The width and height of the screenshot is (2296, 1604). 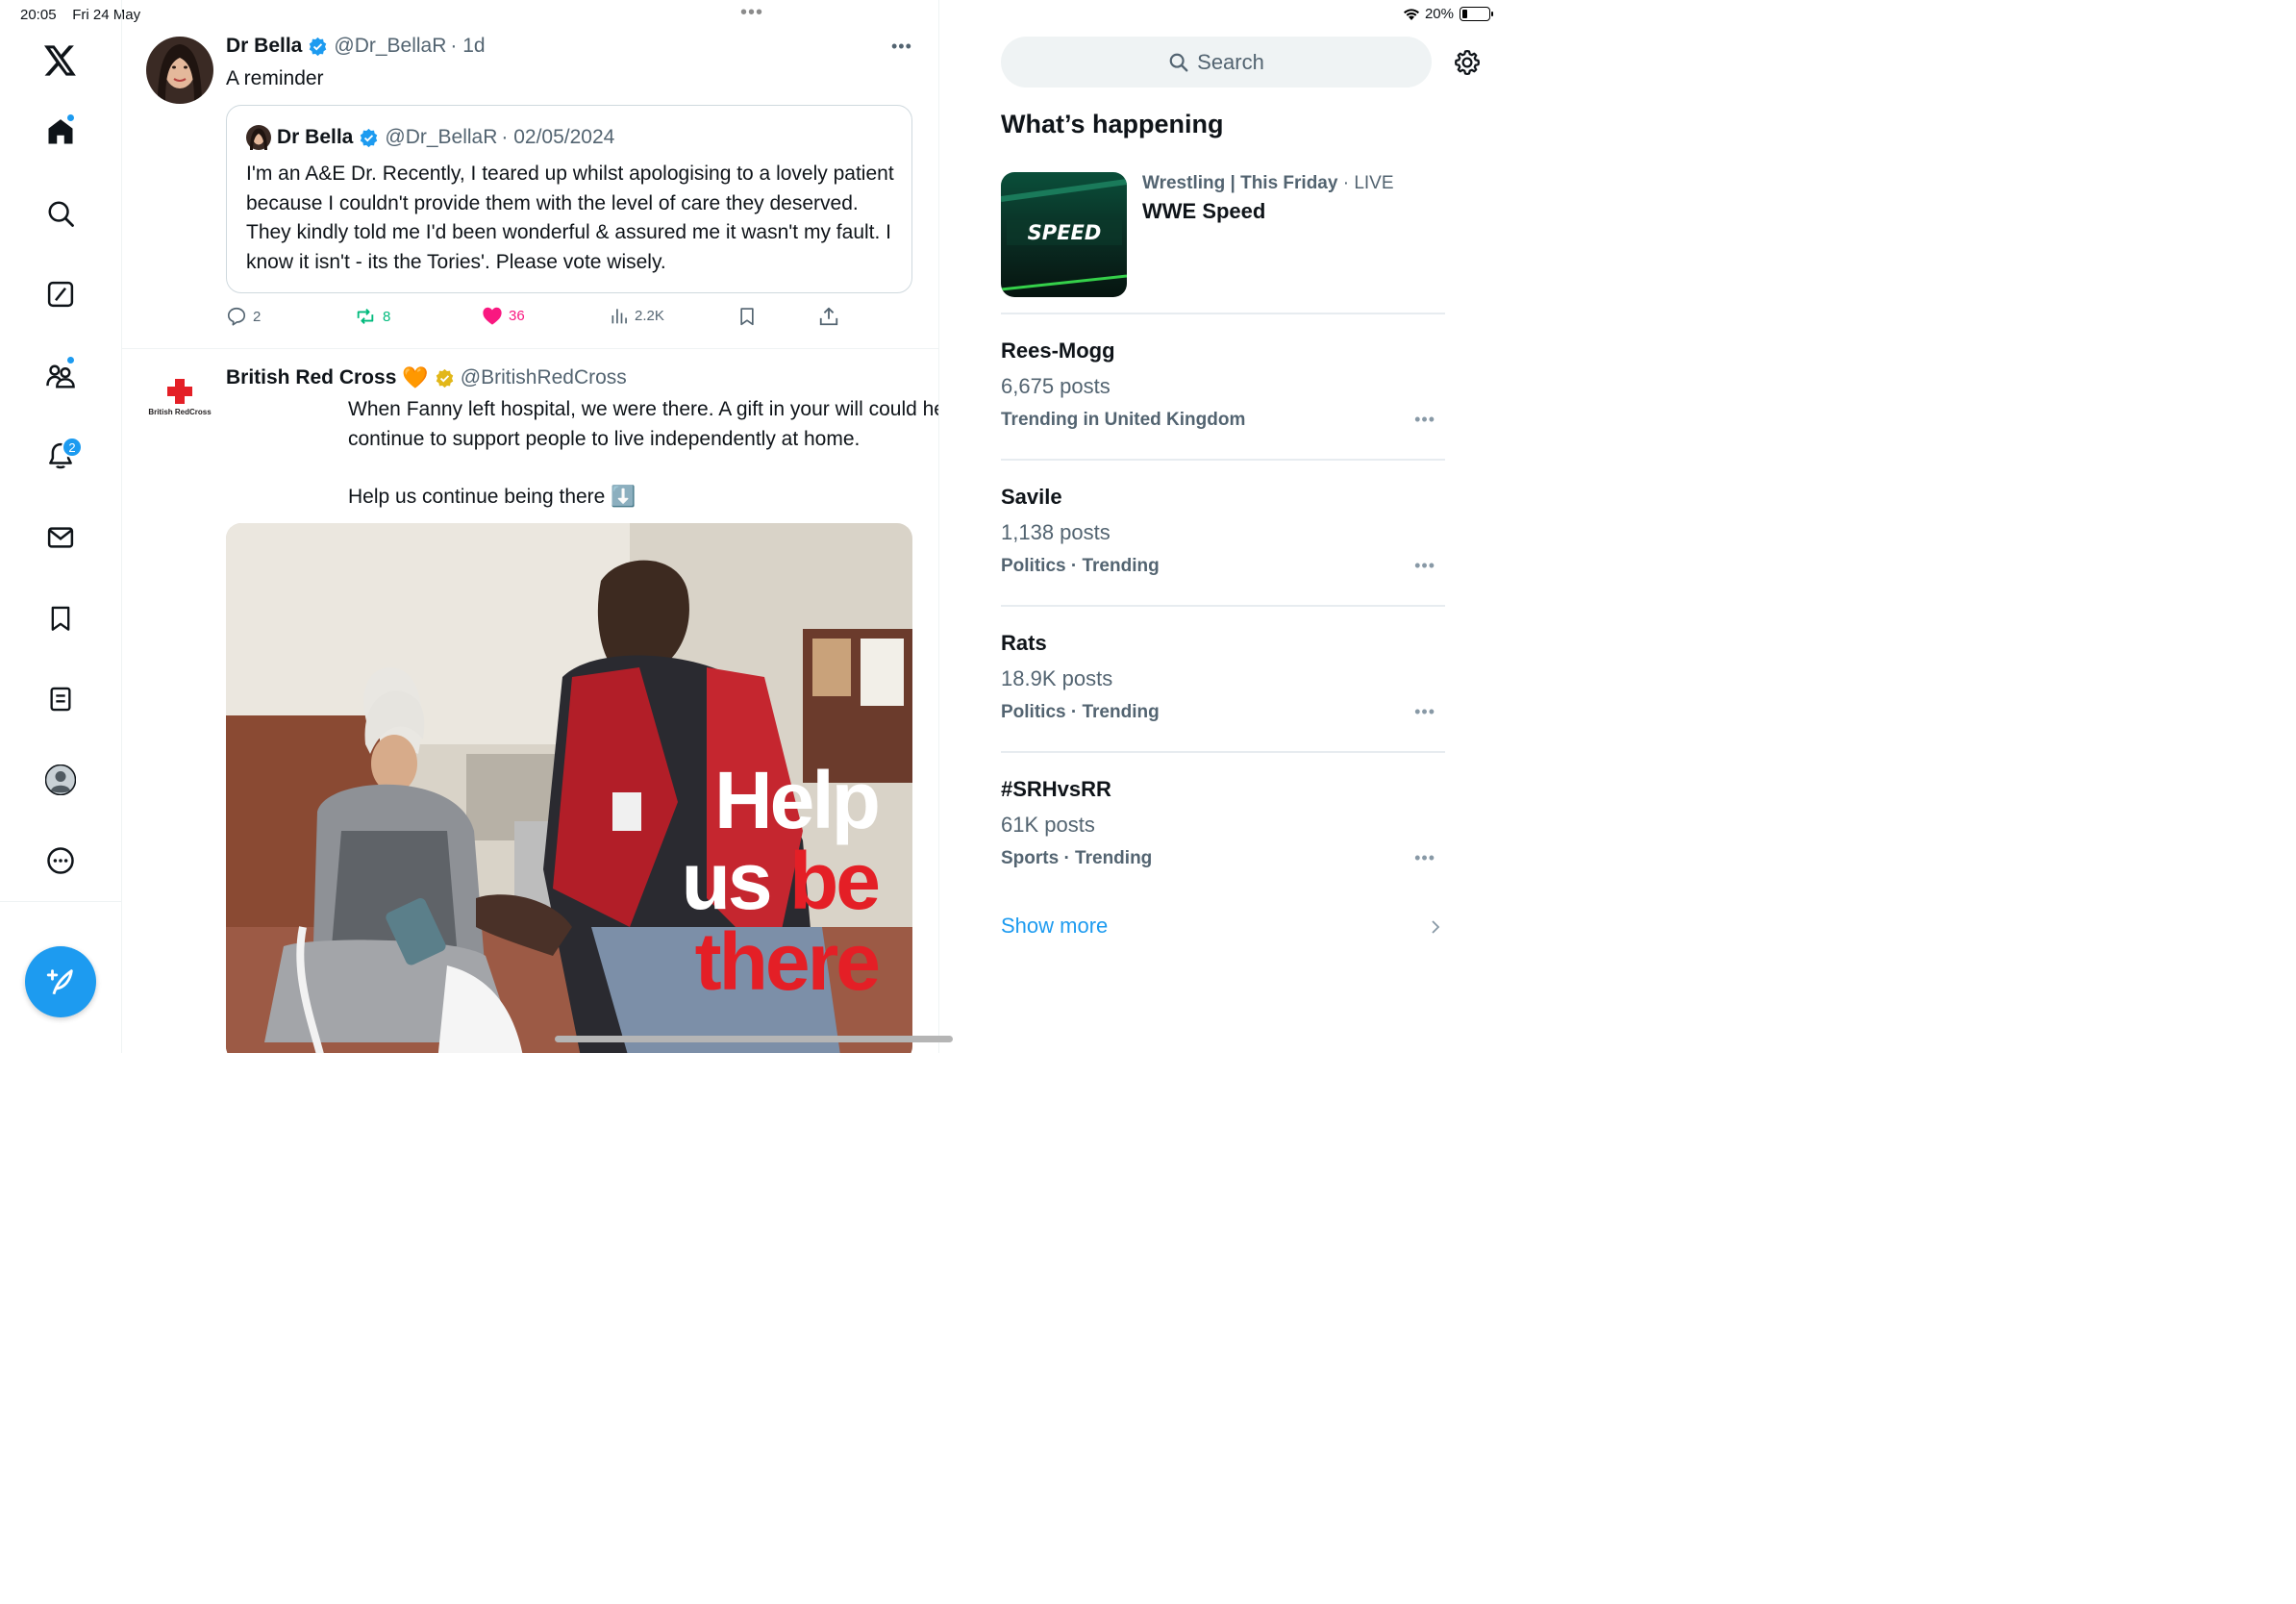 I want to click on avatar, so click(x=179, y=70).